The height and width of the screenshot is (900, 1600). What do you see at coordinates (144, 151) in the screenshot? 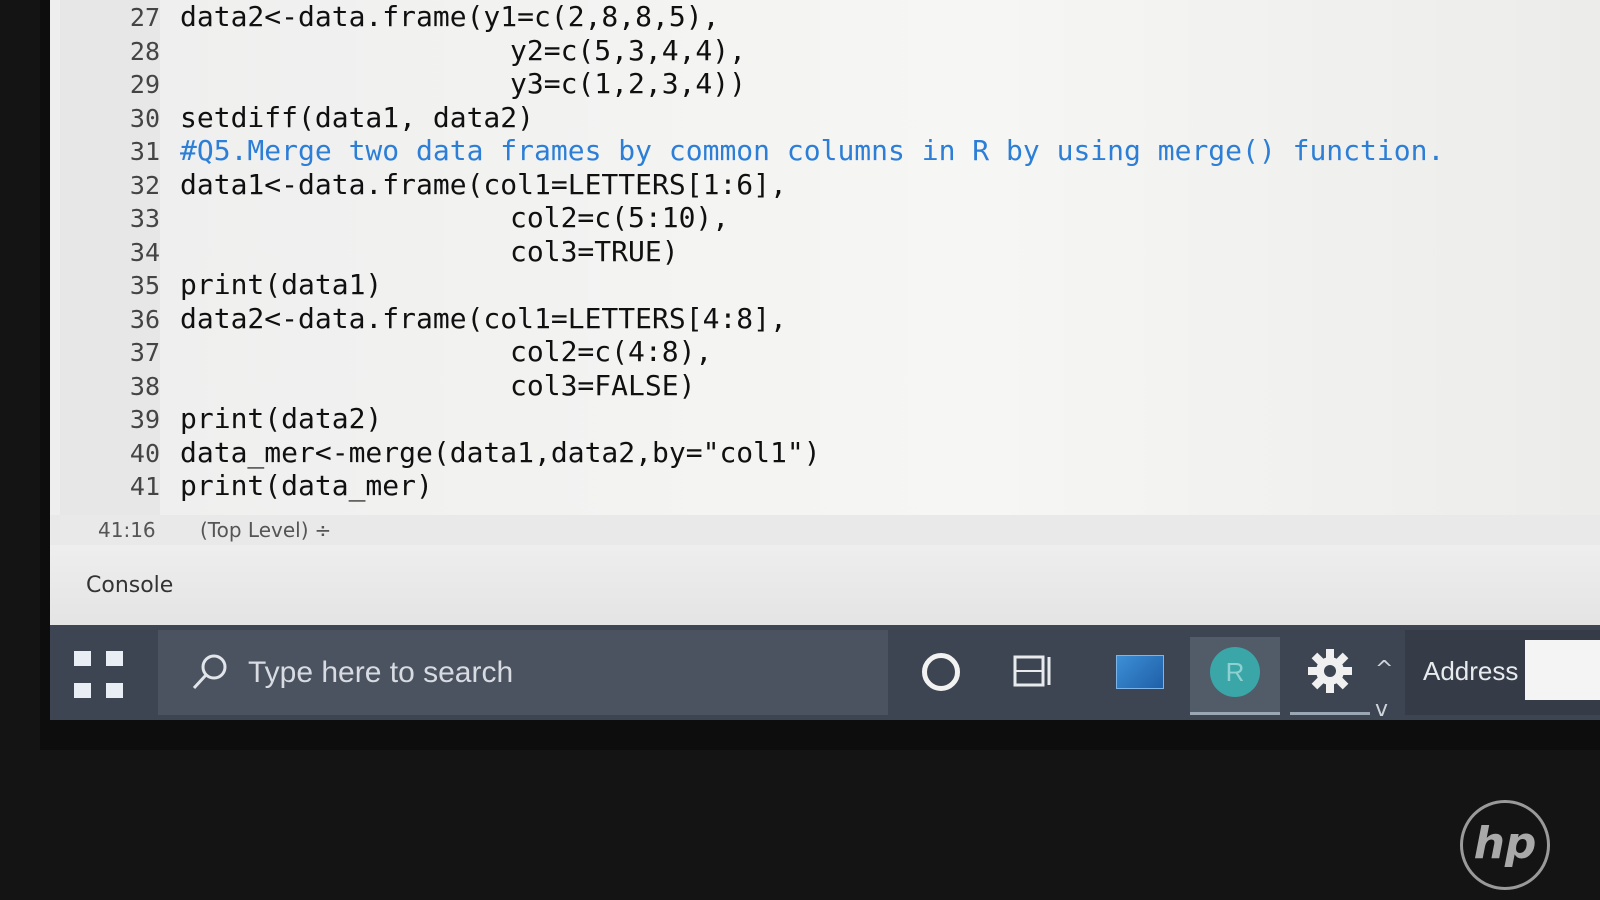
I see `line-number: 31` at bounding box center [144, 151].